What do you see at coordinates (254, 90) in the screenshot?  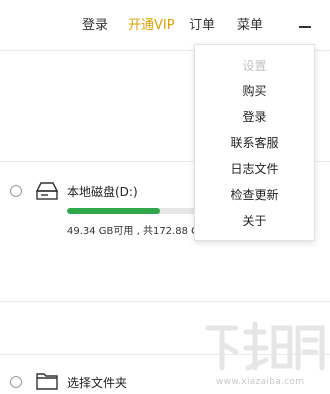 I see `menu-item-buy: 购买` at bounding box center [254, 90].